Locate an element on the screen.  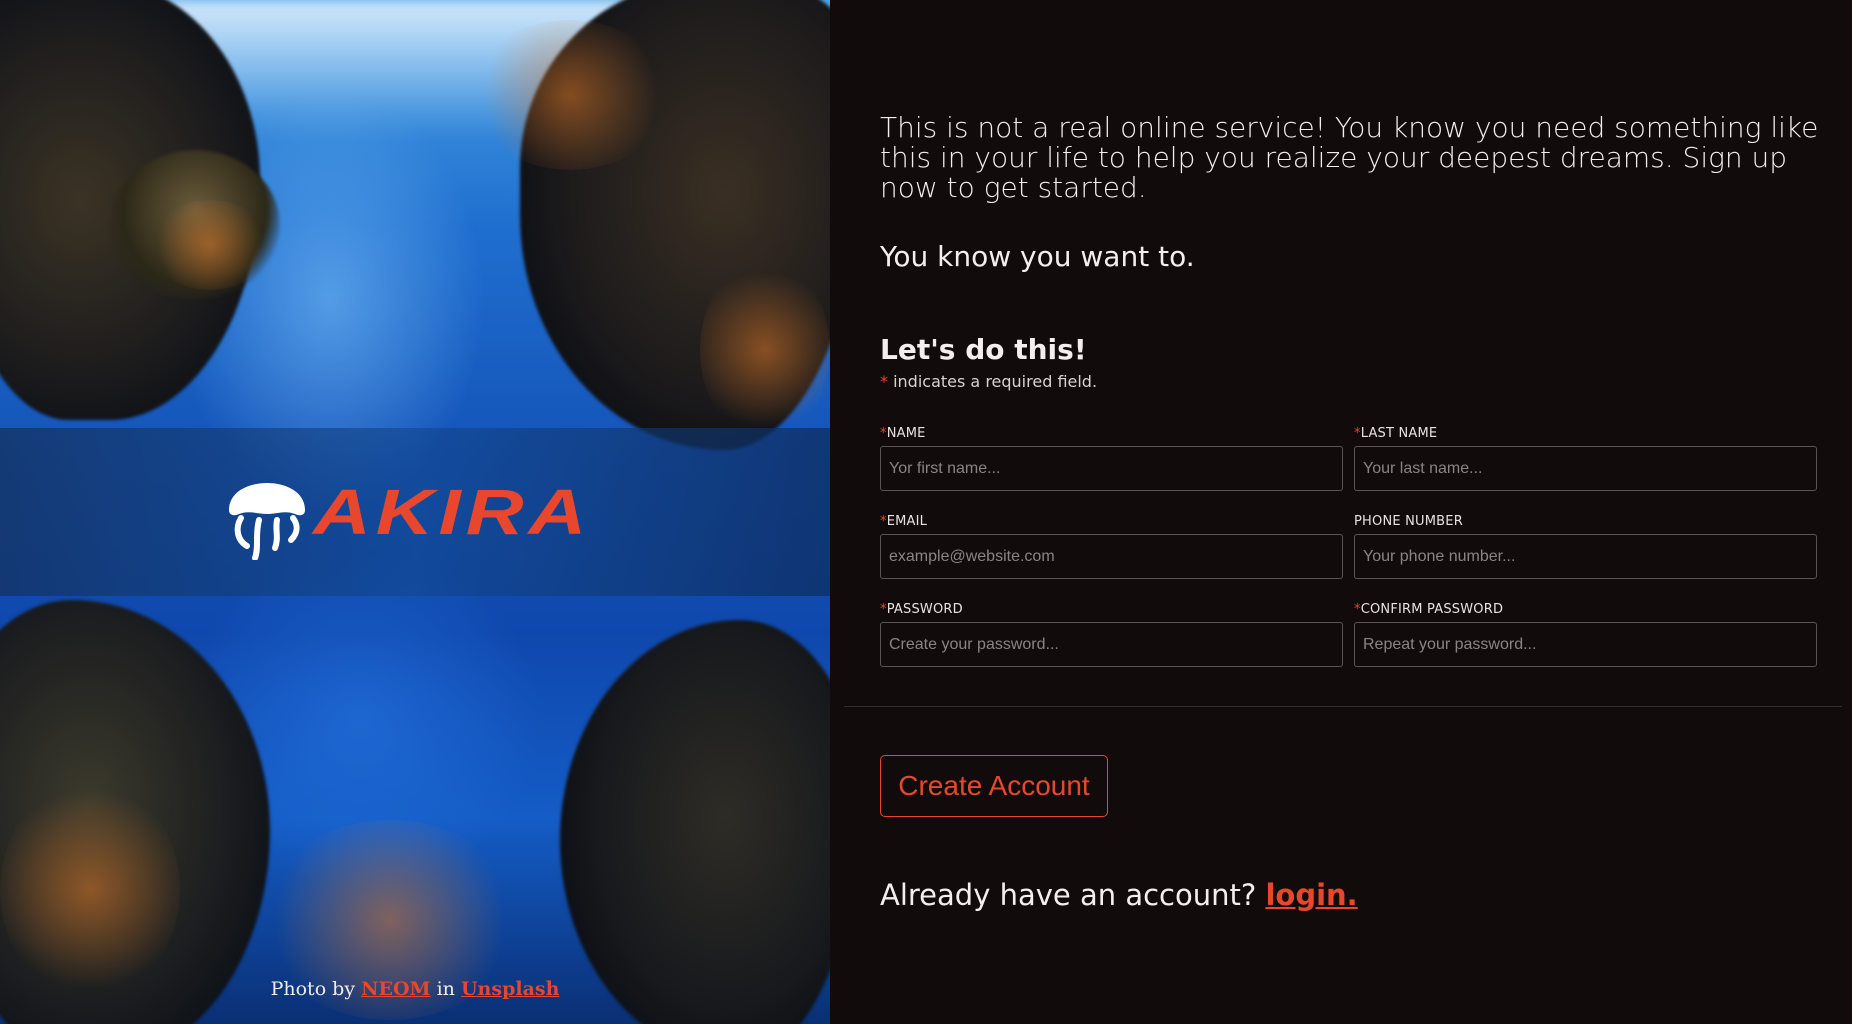
last-name-input is located at coordinates (1585, 468).